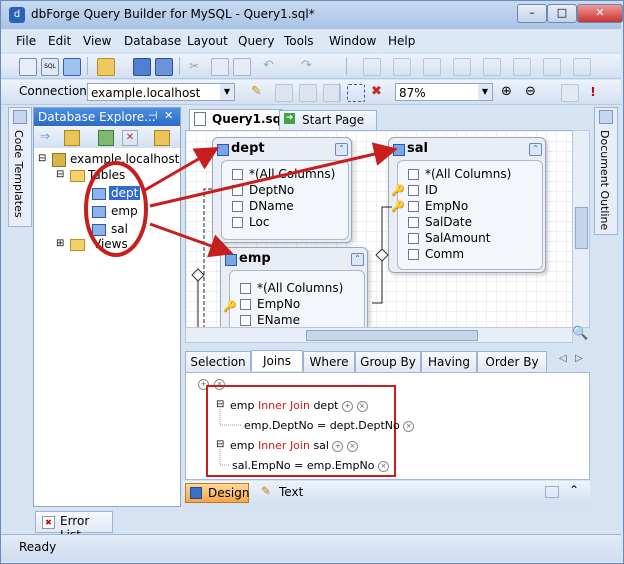 The height and width of the screenshot is (564, 624). What do you see at coordinates (116, 209) in the screenshot?
I see `highlight-ellipse` at bounding box center [116, 209].